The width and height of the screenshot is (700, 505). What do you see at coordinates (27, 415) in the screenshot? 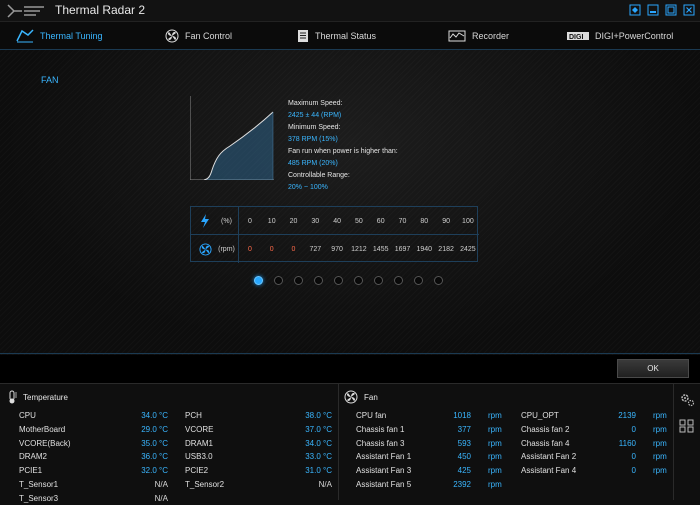
I see `sensor-name: CPU` at bounding box center [27, 415].